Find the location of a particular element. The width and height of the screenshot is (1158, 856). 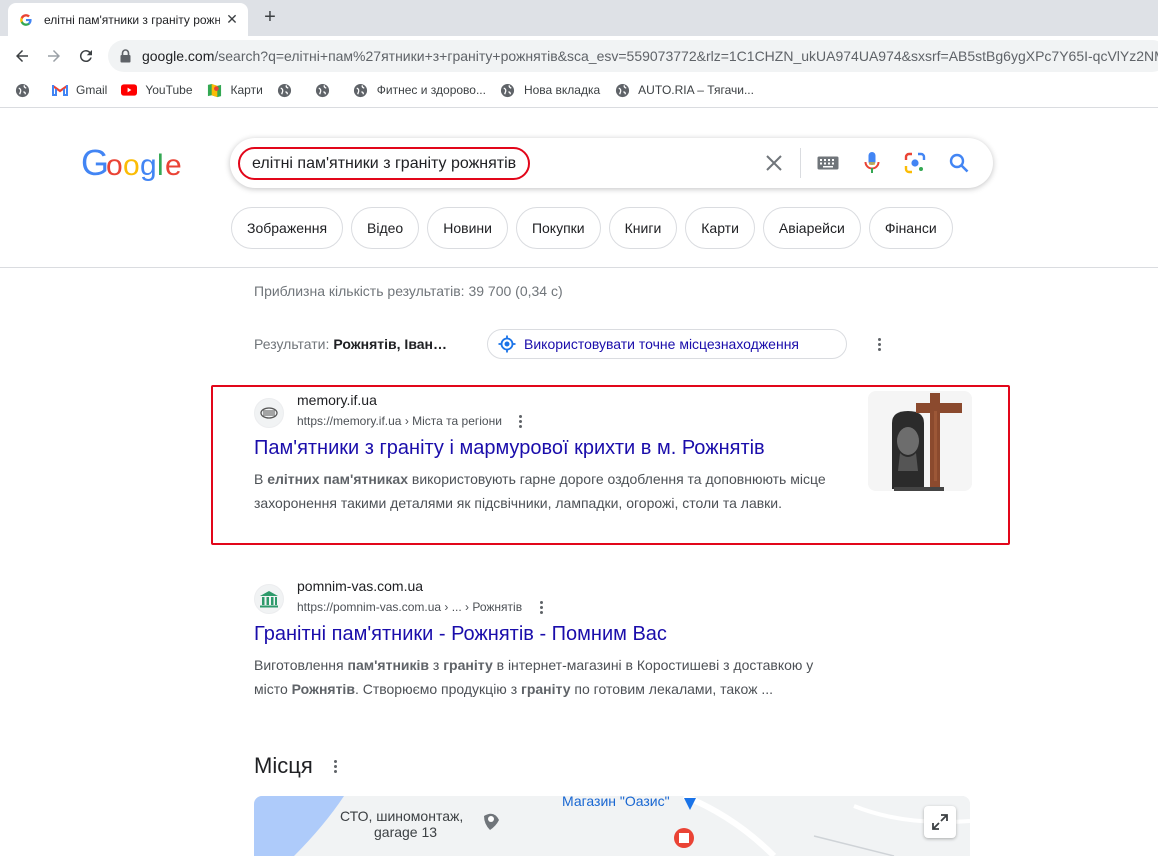

snippet-bold: елітних пам'ятниках is located at coordinates (337, 479).